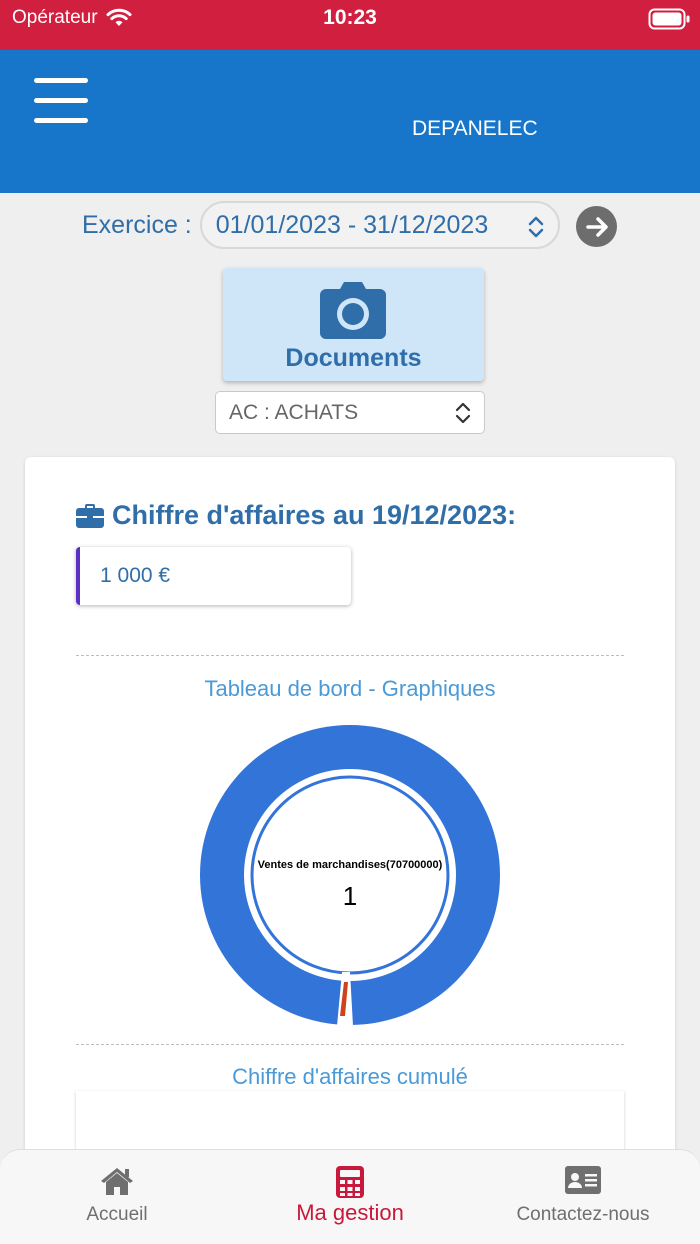 The height and width of the screenshot is (1244, 700). I want to click on cumulative-title: Chiffre d'affaires cumulé, so click(350, 1076).